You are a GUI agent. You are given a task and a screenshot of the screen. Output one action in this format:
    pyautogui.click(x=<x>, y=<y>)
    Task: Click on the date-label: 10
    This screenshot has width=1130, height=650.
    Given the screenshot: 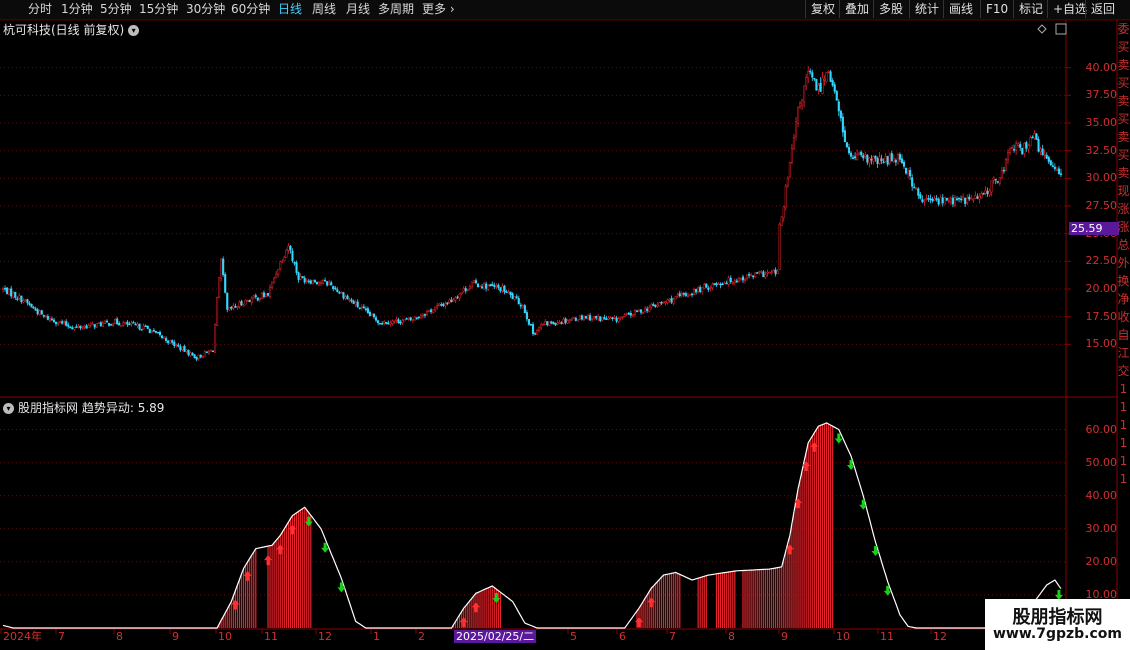 What is the action you would take?
    pyautogui.click(x=225, y=636)
    